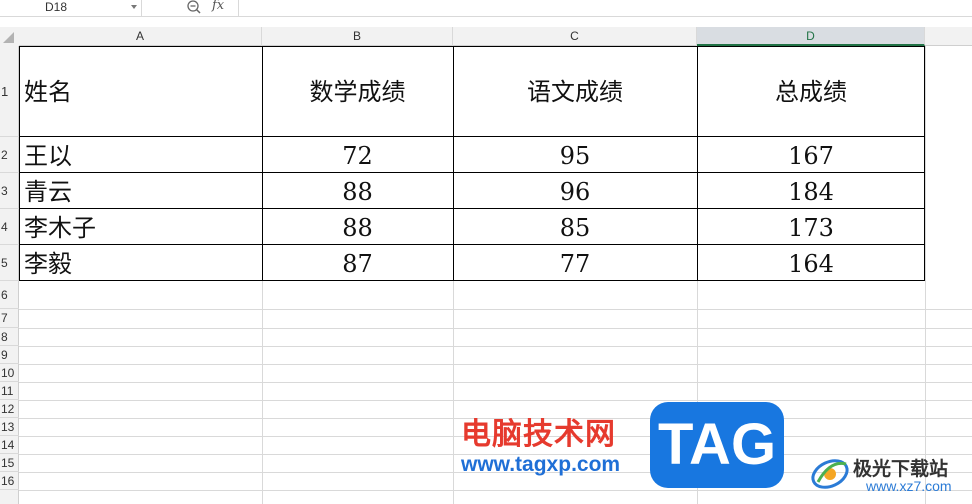 Image resolution: width=972 pixels, height=504 pixels. What do you see at coordinates (830, 474) in the screenshot?
I see `aurora-logo-icon` at bounding box center [830, 474].